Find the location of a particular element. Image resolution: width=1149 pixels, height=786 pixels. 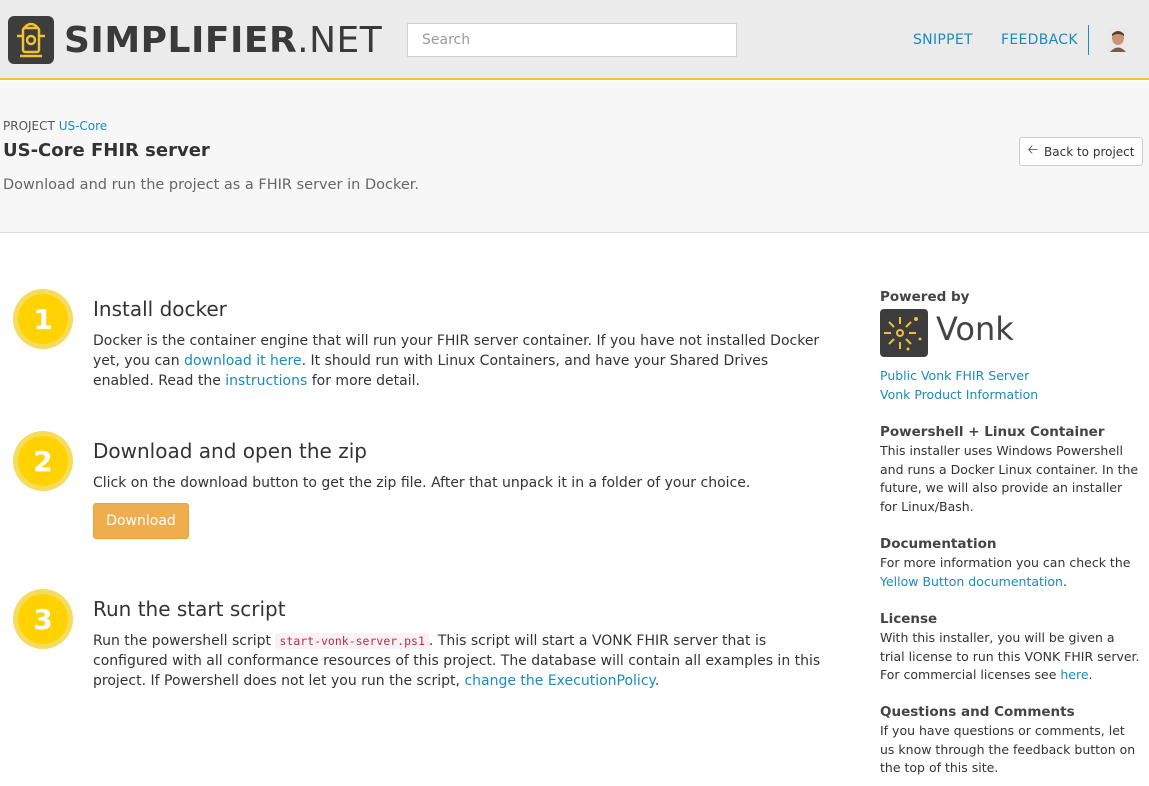

step-1-badge: 1 is located at coordinates (43, 319).